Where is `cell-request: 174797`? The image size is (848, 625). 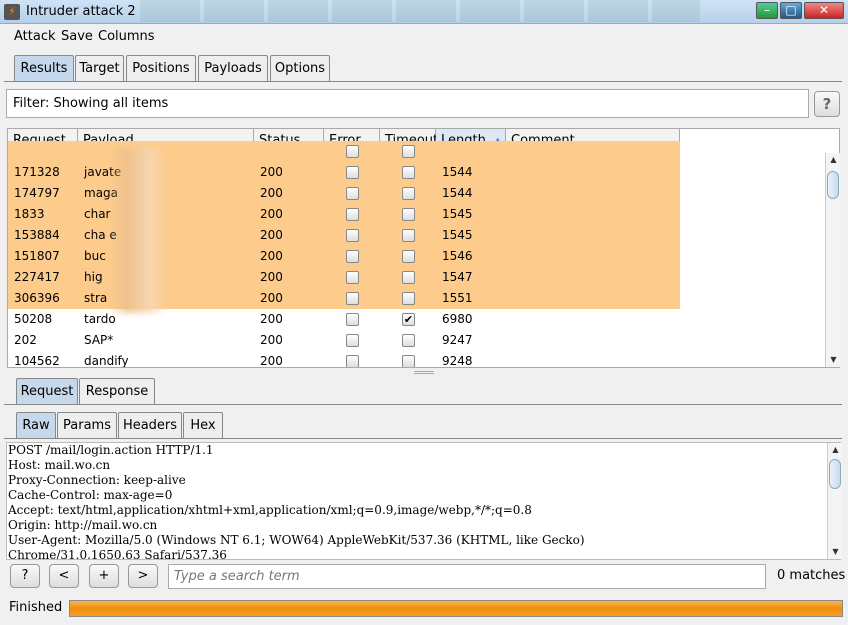 cell-request: 174797 is located at coordinates (37, 193).